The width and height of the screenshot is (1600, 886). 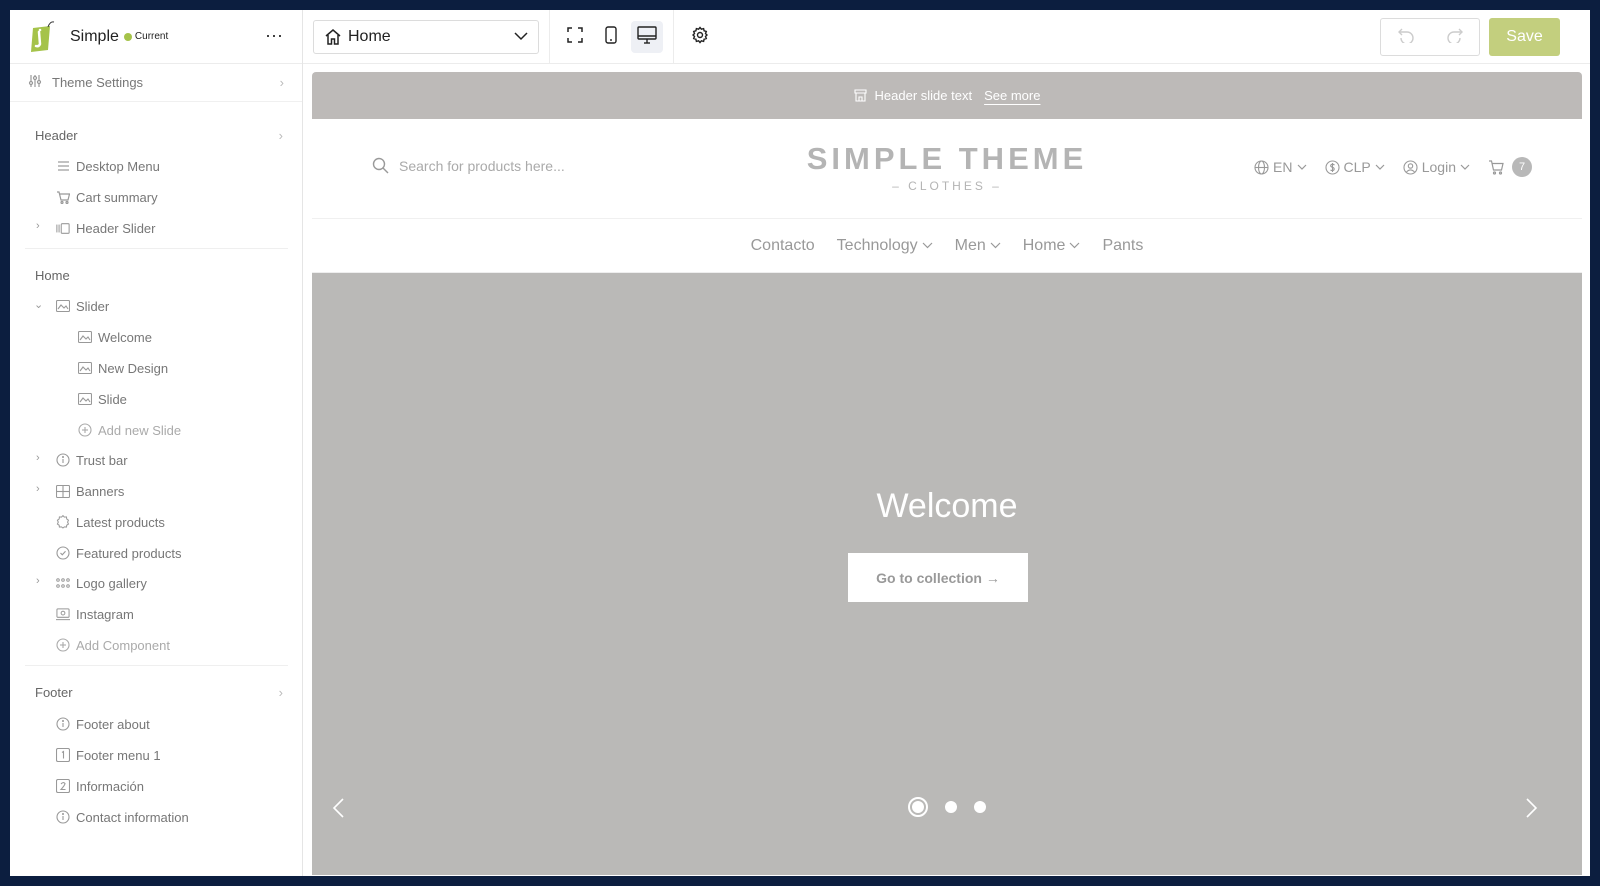 What do you see at coordinates (110, 522) in the screenshot?
I see `sidebar-item-latest-products: Latest products` at bounding box center [110, 522].